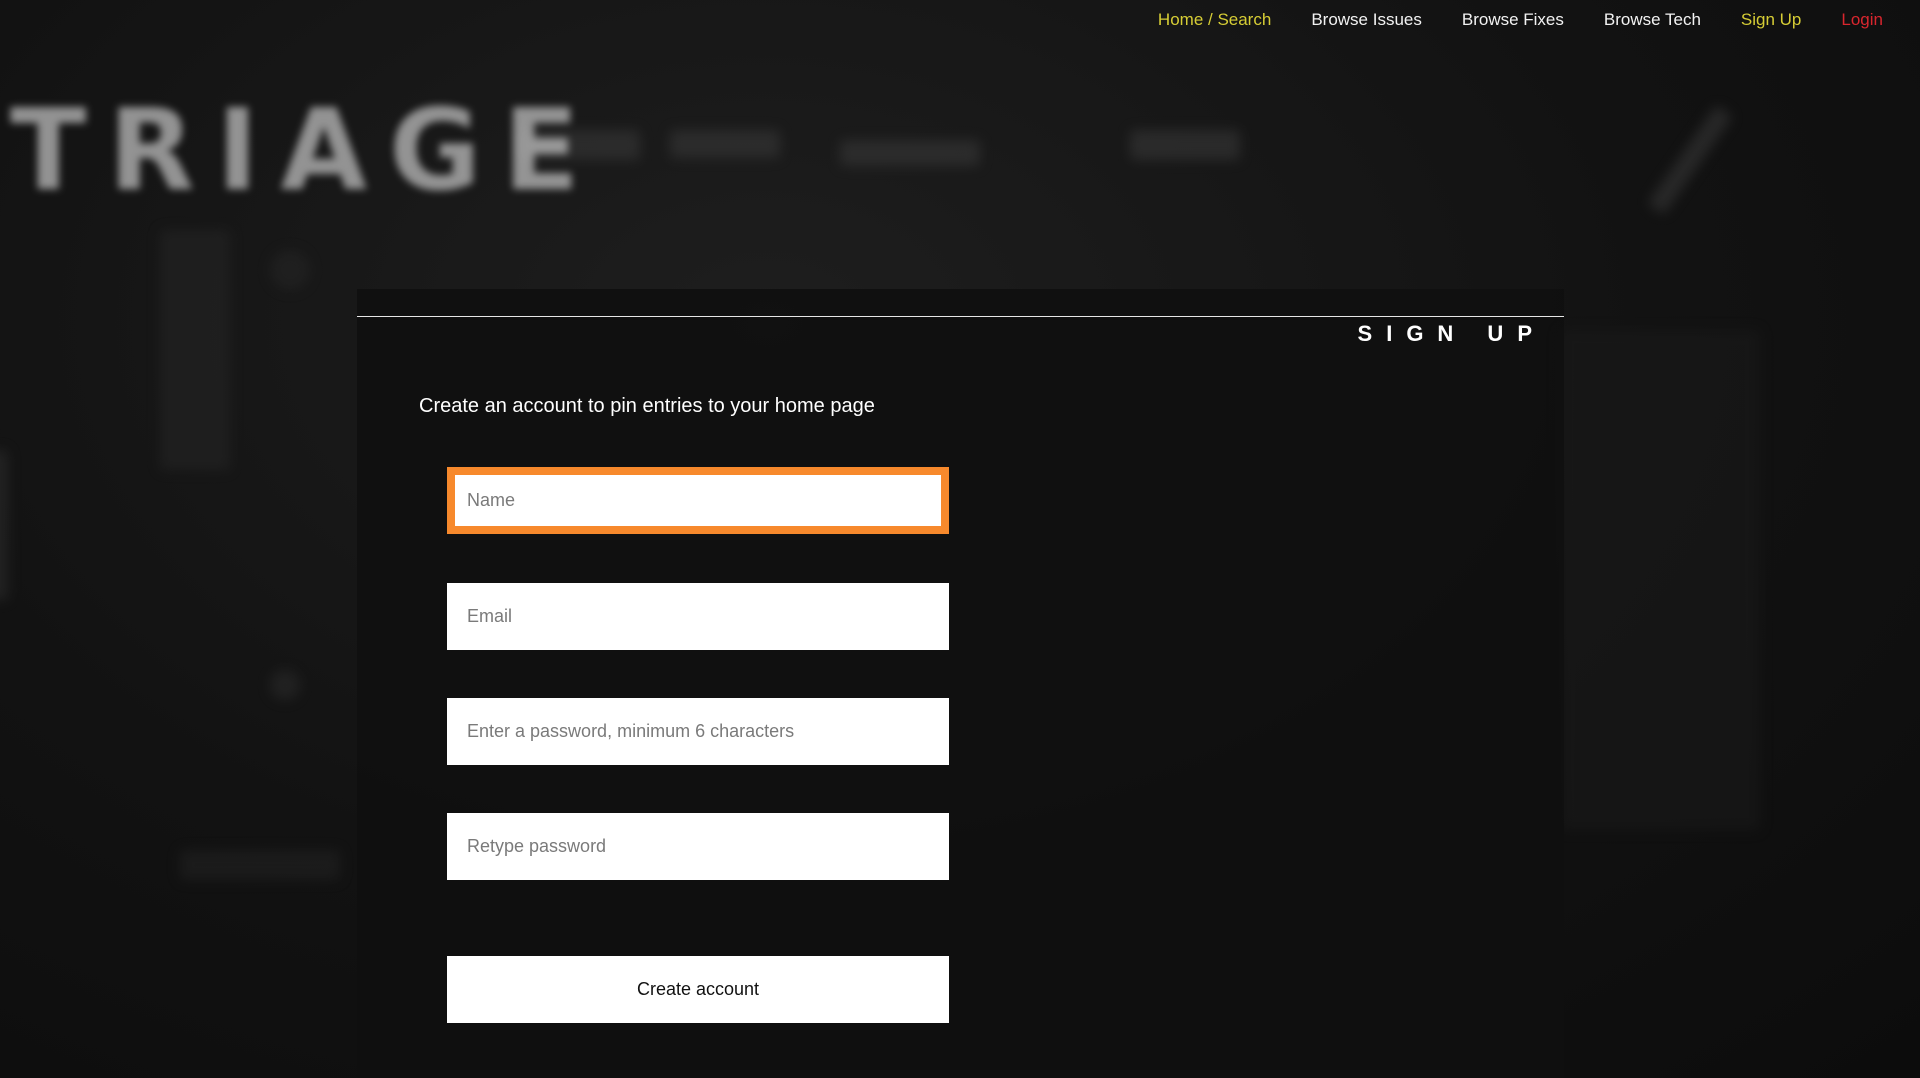 This screenshot has width=1920, height=1078. What do you see at coordinates (698, 731) in the screenshot?
I see `password-field` at bounding box center [698, 731].